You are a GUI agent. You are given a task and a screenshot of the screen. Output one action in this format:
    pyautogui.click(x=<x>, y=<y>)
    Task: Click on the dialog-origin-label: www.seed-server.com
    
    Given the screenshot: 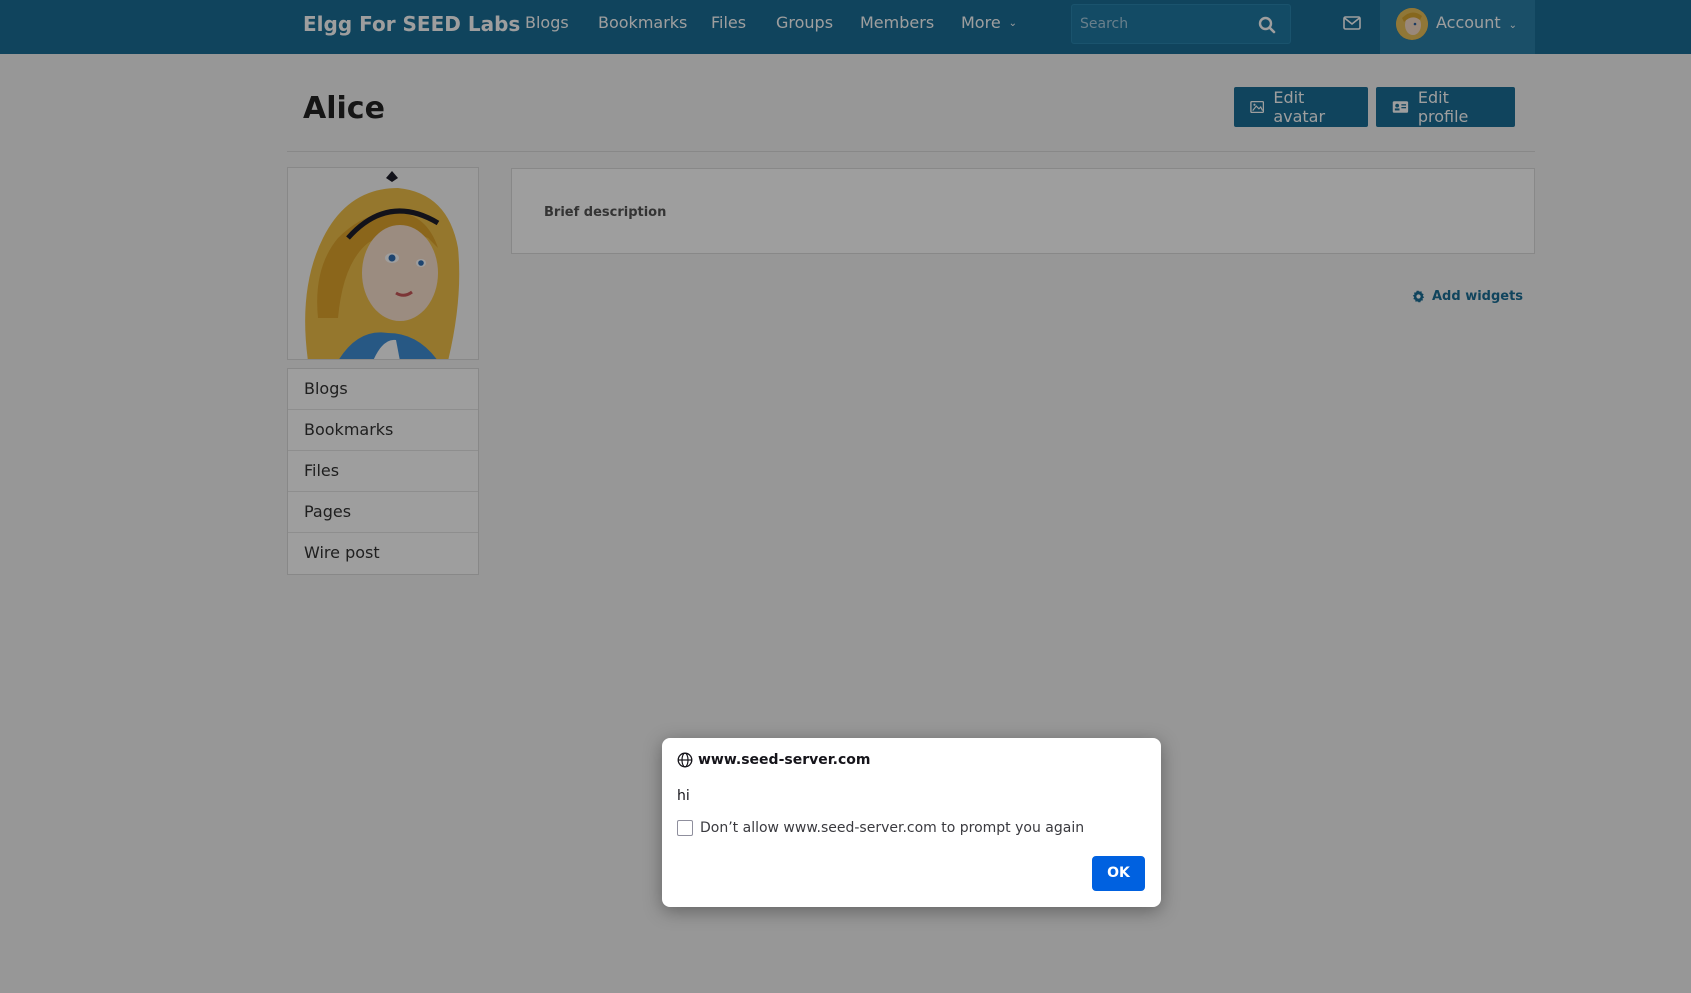 What is the action you would take?
    pyautogui.click(x=784, y=760)
    